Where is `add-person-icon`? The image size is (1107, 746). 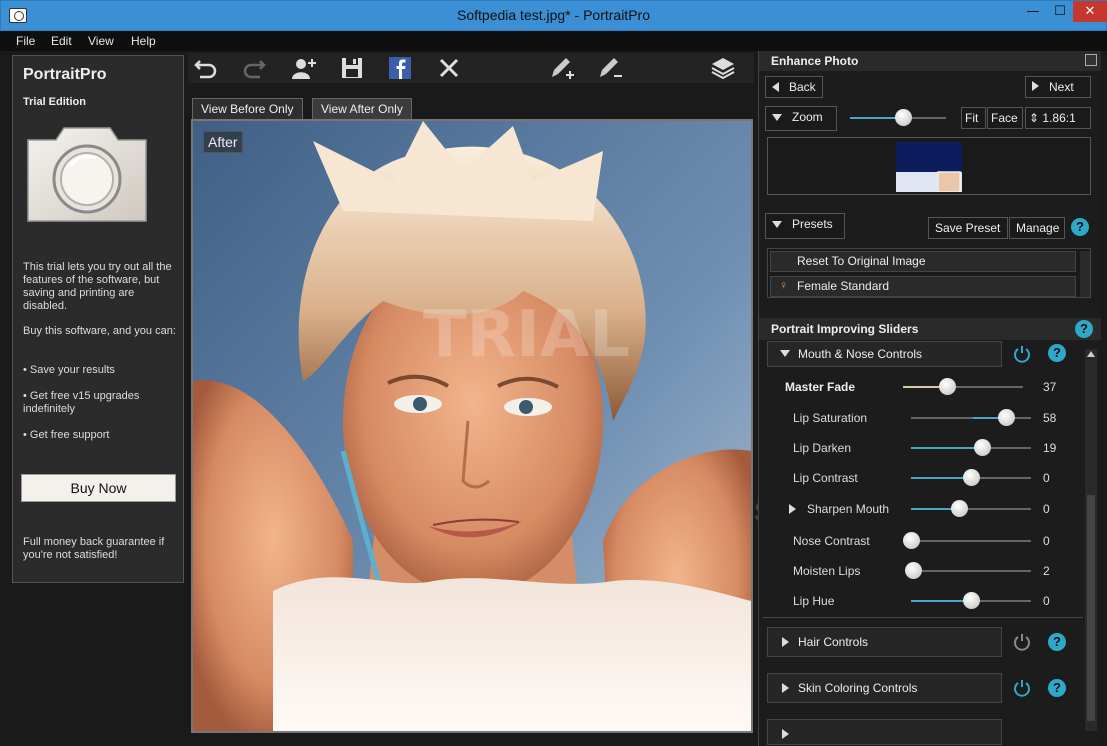
add-person-icon is located at coordinates (304, 68).